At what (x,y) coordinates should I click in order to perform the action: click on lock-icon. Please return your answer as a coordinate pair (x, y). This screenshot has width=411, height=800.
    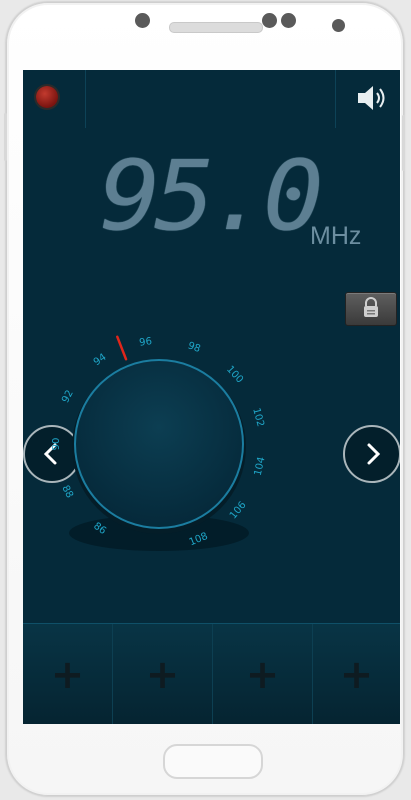
    Looking at the image, I should click on (371, 307).